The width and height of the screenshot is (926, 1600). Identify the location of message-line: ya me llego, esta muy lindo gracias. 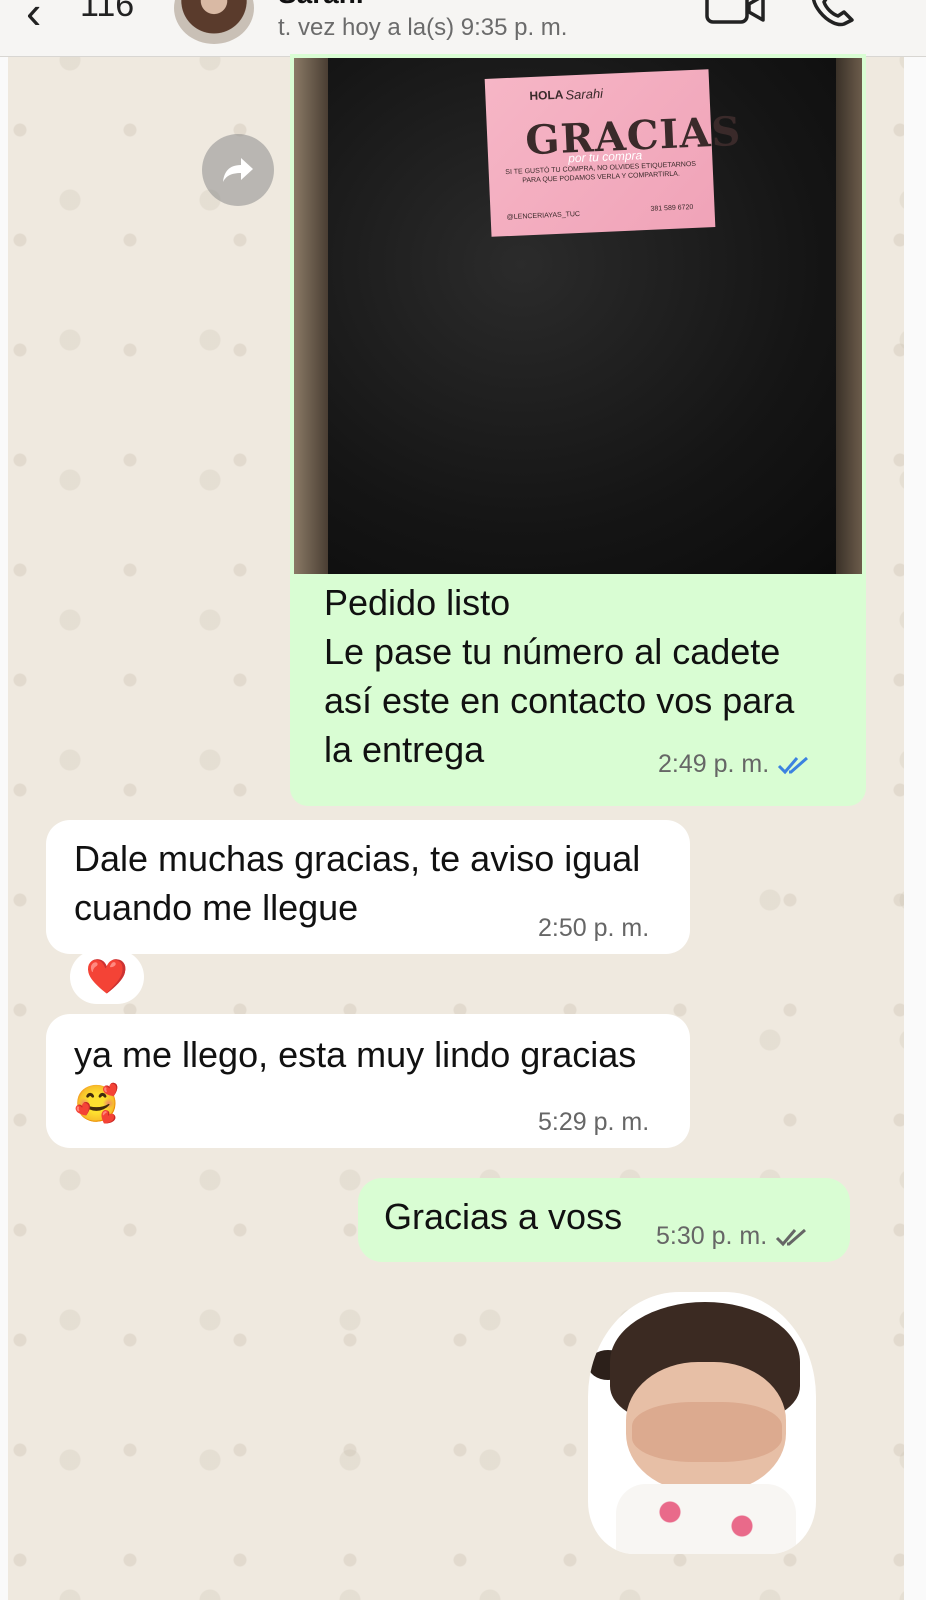
(355, 1054).